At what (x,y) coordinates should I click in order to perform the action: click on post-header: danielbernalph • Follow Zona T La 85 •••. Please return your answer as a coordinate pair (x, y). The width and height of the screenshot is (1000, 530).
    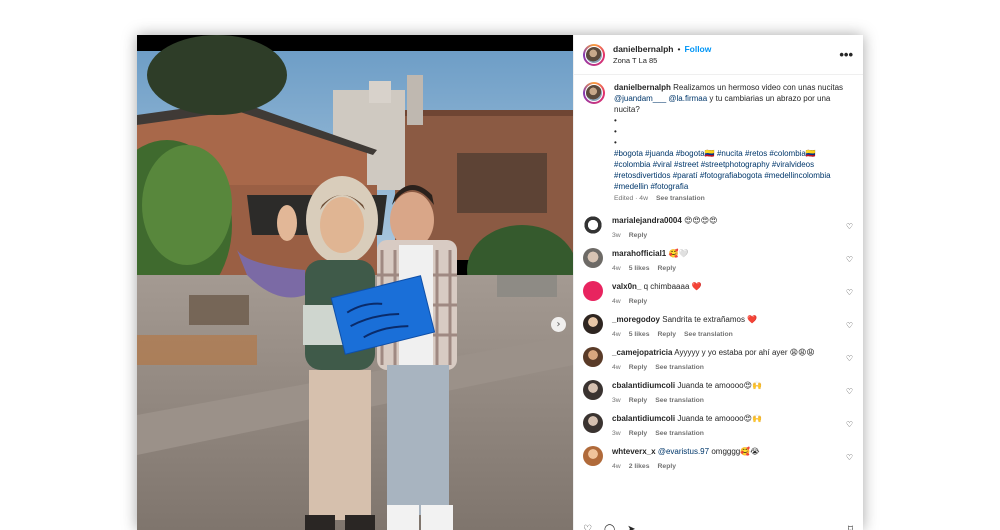
    Looking at the image, I should click on (718, 55).